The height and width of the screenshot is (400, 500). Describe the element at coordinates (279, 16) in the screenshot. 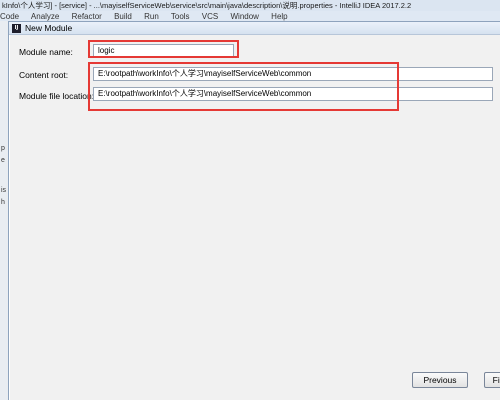

I see `menu-help: Help` at that location.